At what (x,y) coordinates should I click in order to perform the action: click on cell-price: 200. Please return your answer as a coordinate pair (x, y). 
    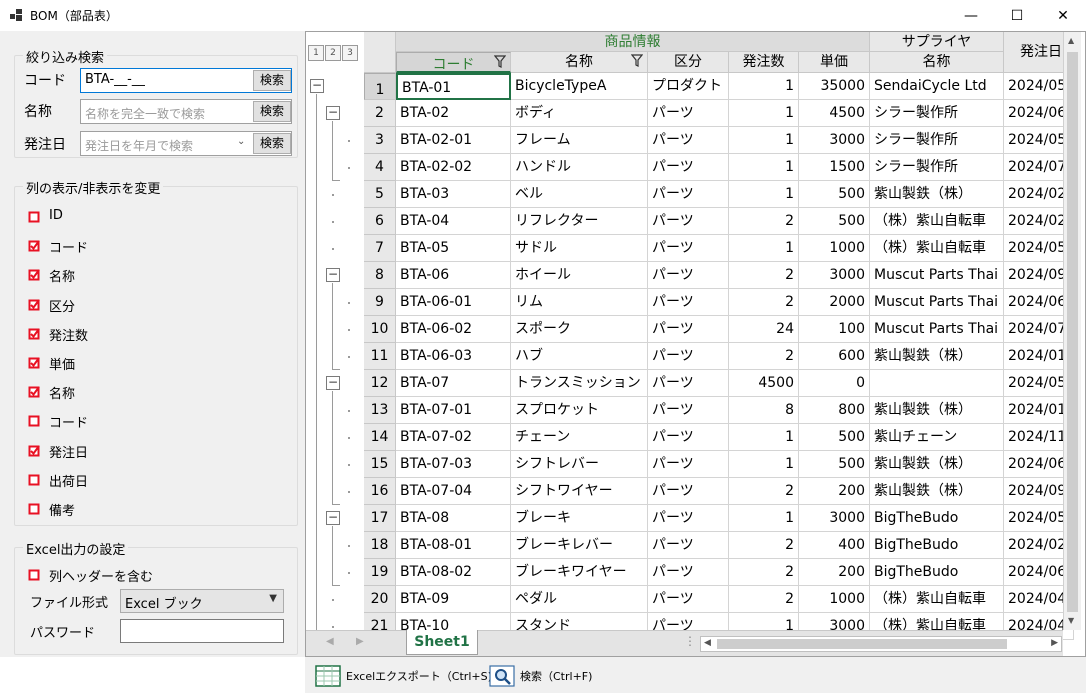
    Looking at the image, I should click on (834, 491).